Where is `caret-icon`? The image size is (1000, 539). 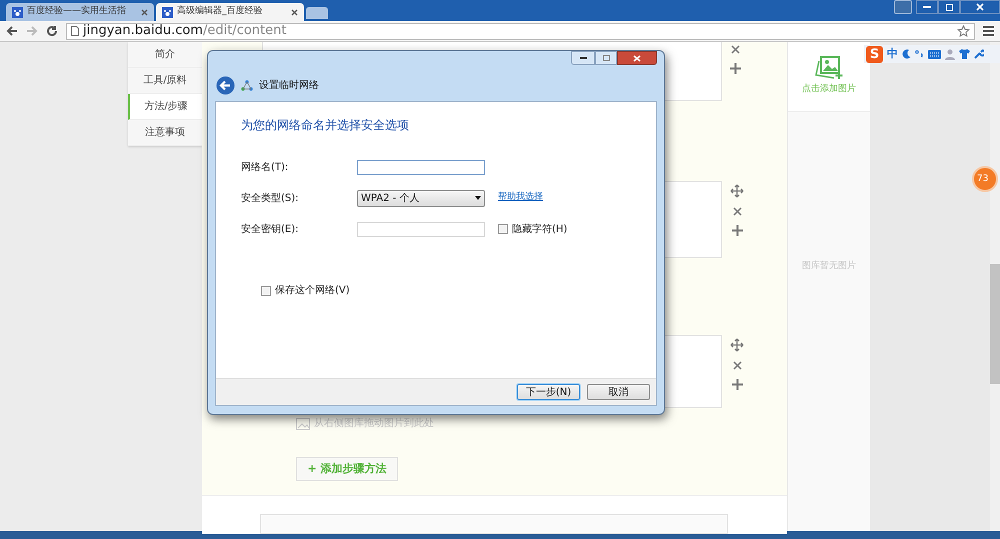 caret-icon is located at coordinates (478, 198).